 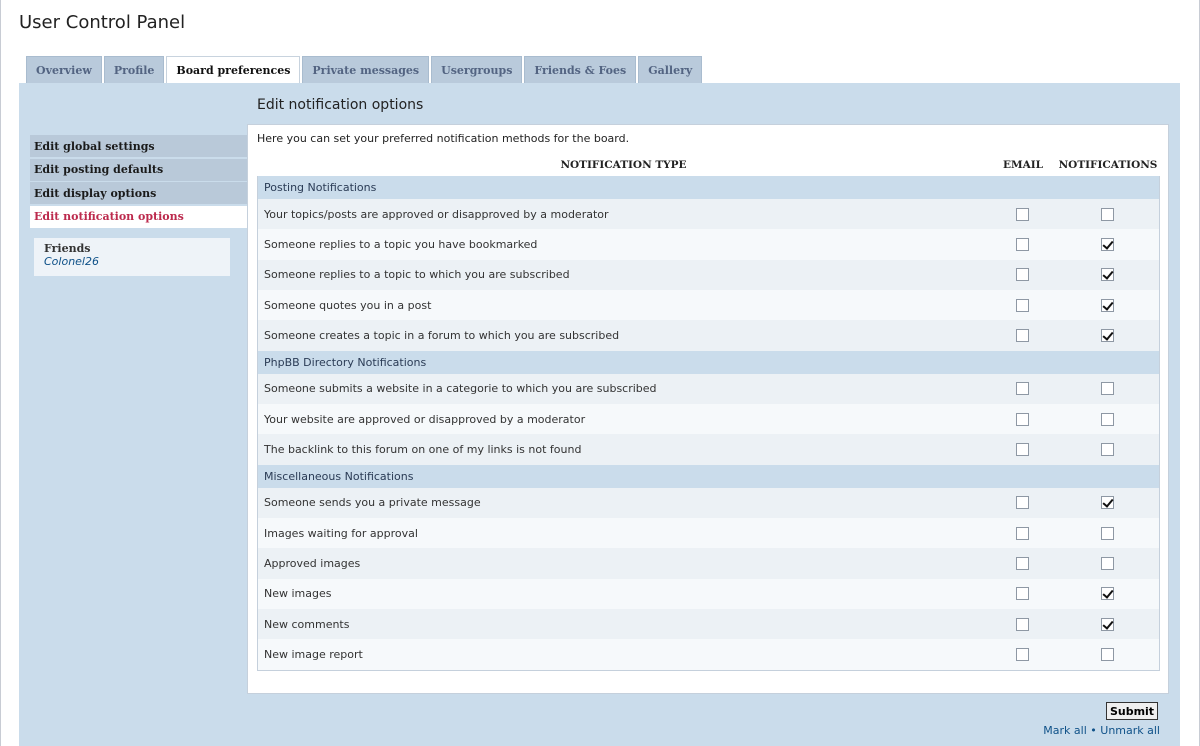 I want to click on table-row: Approved images, so click(x=708, y=563).